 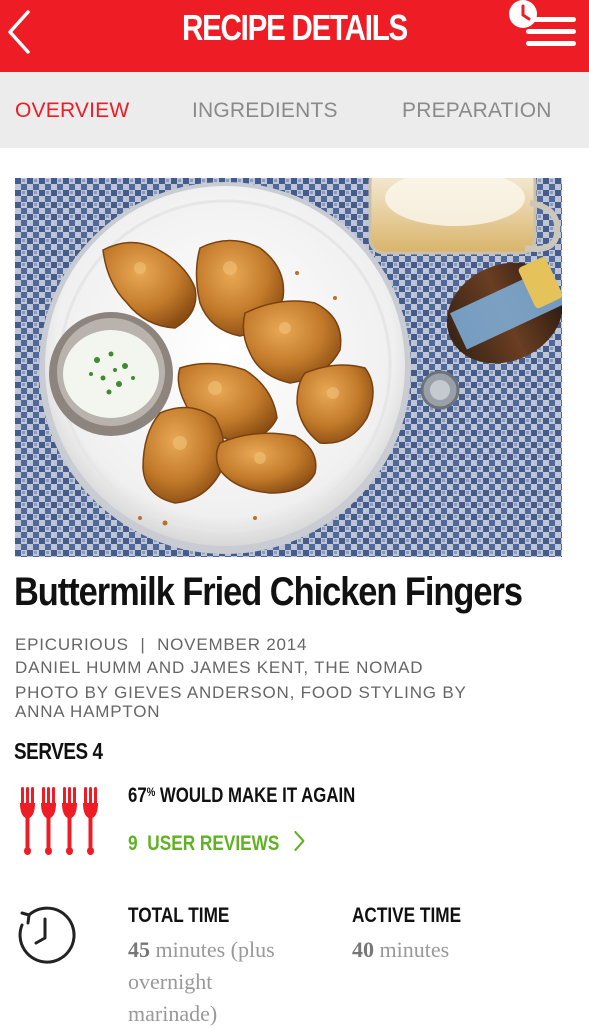 I want to click on active-time-label: ACTIVE TIME, so click(x=407, y=915).